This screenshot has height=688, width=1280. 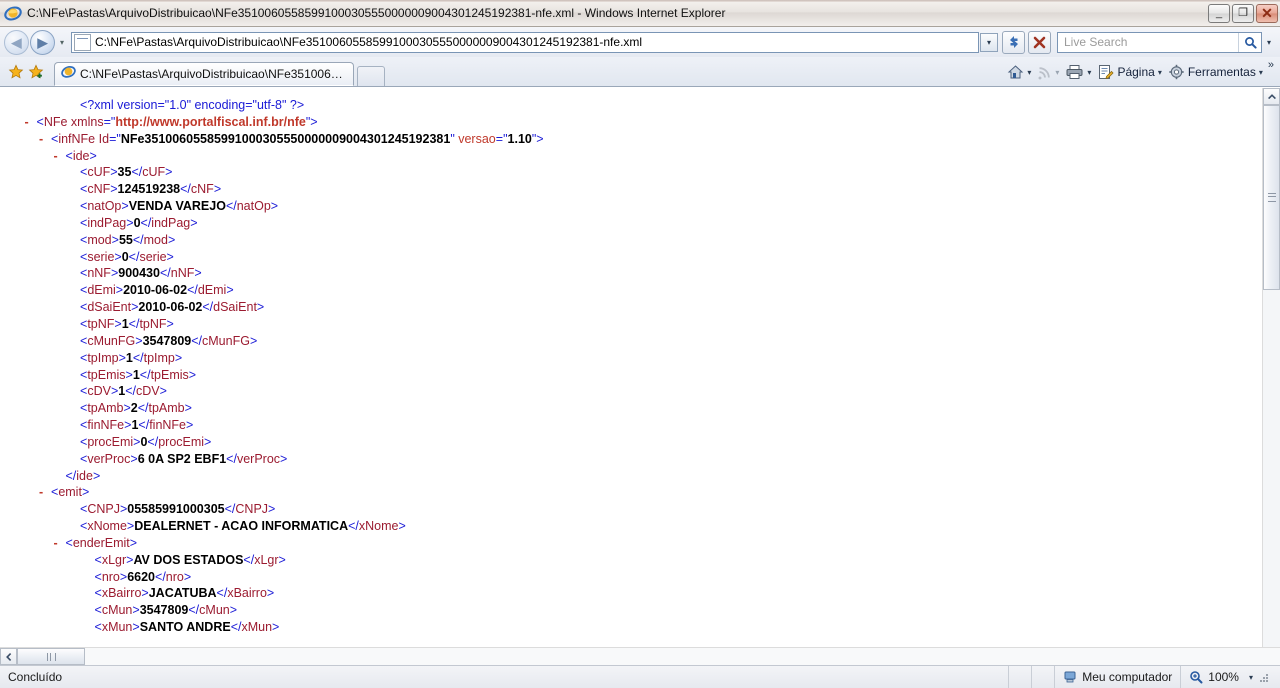 What do you see at coordinates (1039, 42) in the screenshot?
I see `stop-button` at bounding box center [1039, 42].